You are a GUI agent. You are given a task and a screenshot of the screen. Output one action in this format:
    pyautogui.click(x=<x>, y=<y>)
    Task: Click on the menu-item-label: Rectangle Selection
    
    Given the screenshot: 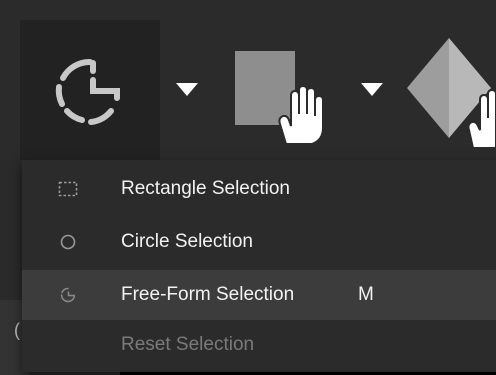 What is the action you would take?
    pyautogui.click(x=205, y=188)
    